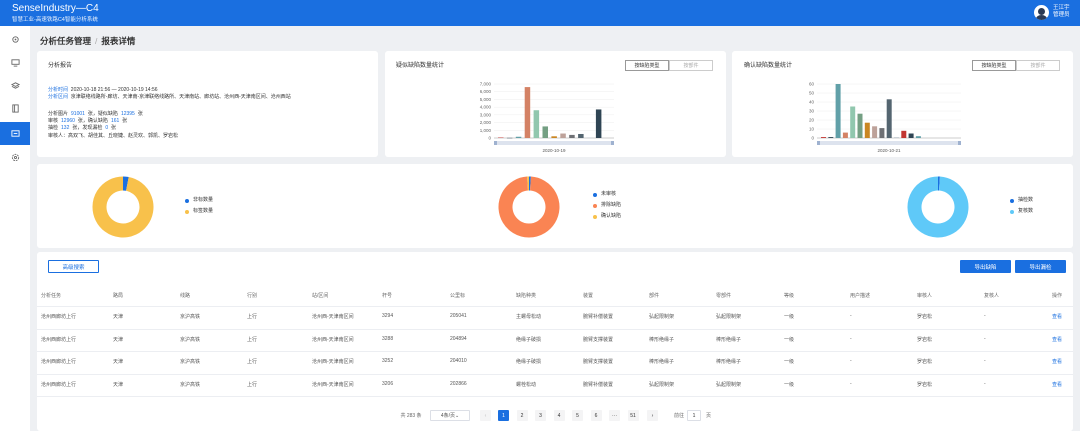 Image resolution: width=1080 pixels, height=431 pixels. Describe the element at coordinates (647, 65) in the screenshot. I see `suspected-toggle-by-type: 按缺陷类型` at that location.